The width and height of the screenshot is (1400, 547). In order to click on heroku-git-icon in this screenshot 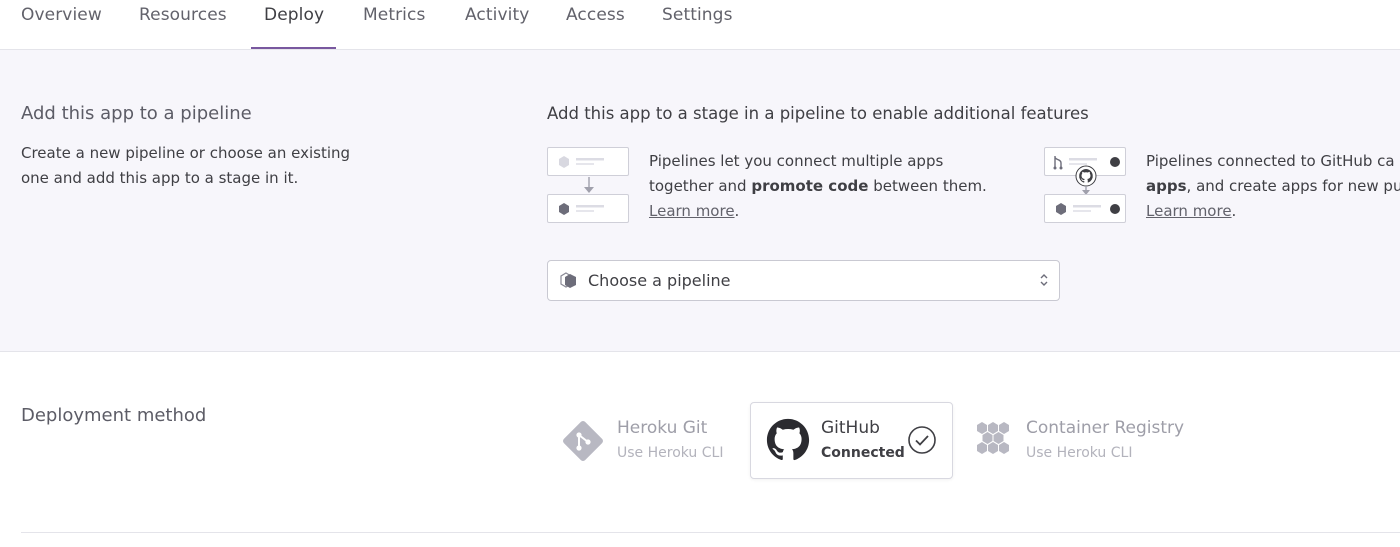, I will do `click(583, 443)`.